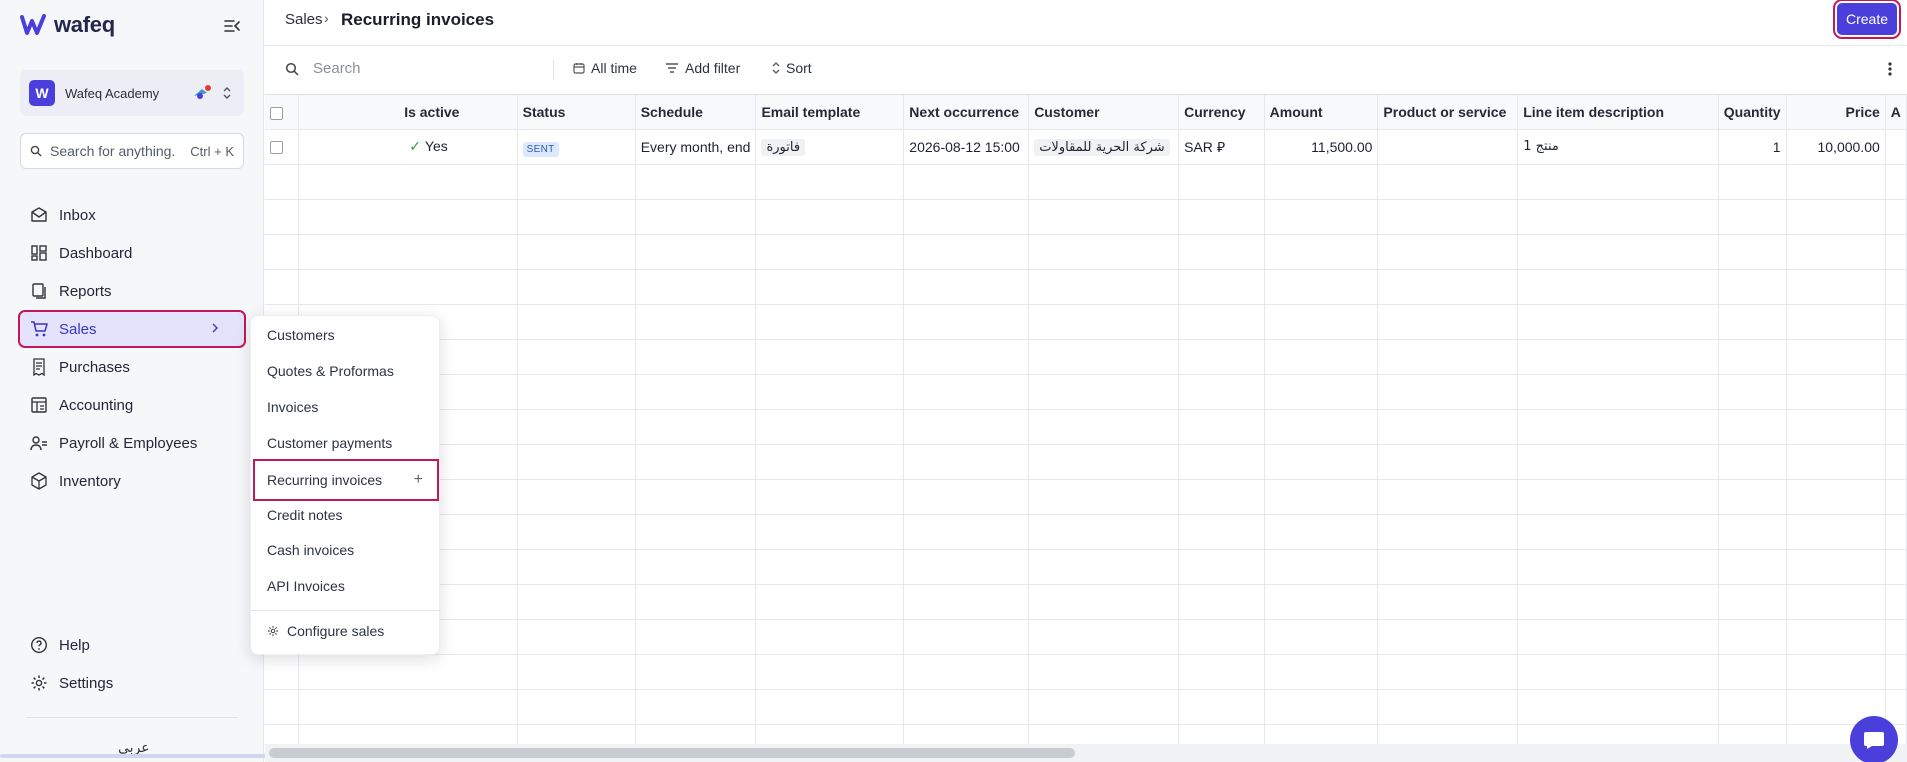 The width and height of the screenshot is (1907, 762). What do you see at coordinates (90, 481) in the screenshot?
I see `nav-item-label: Inventory` at bounding box center [90, 481].